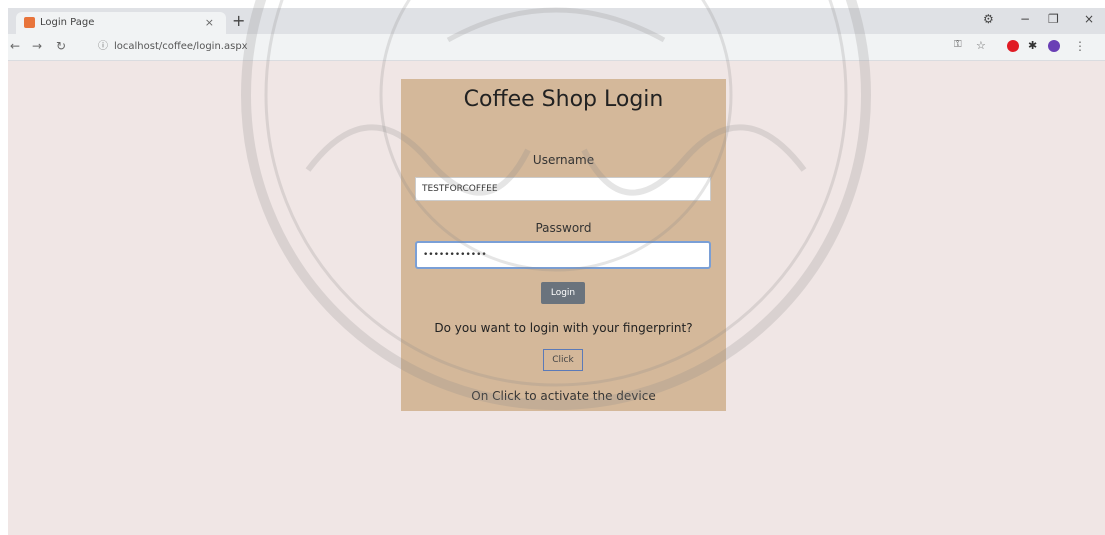  What do you see at coordinates (1032, 45) in the screenshot?
I see `puzzle-icon: ✱` at bounding box center [1032, 45].